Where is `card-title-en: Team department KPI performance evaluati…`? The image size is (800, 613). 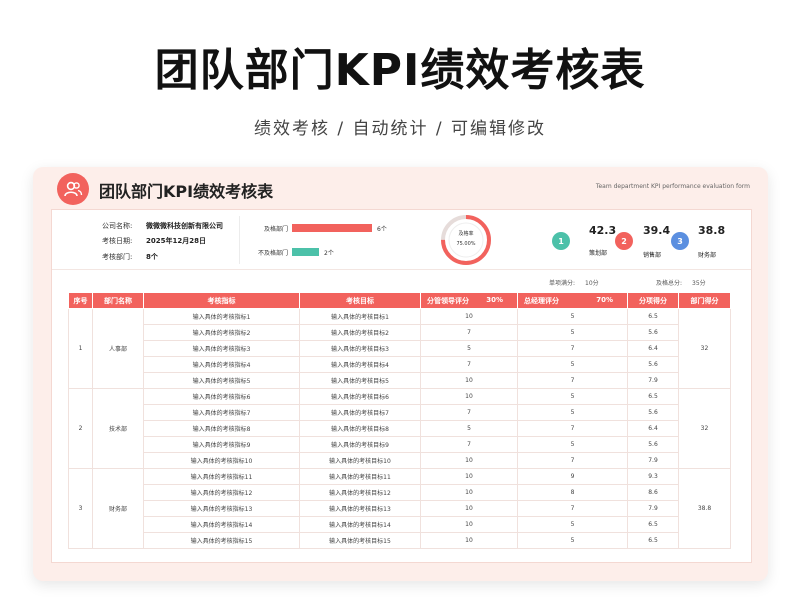
card-title-en: Team department KPI performance evaluati… is located at coordinates (672, 186).